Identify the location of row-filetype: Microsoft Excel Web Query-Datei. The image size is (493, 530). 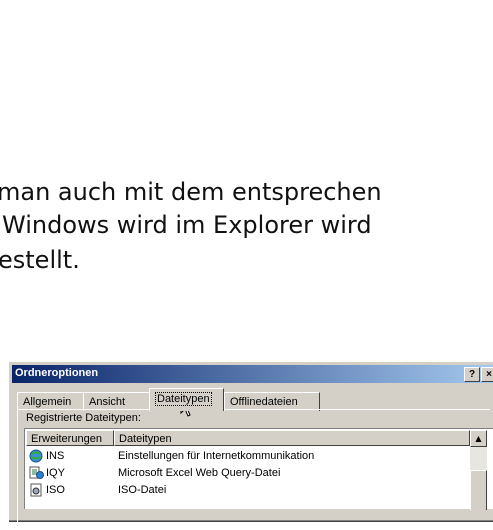
(199, 473).